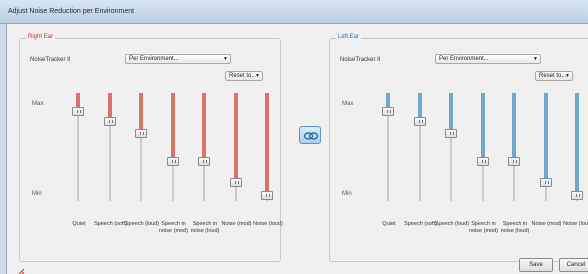 The image size is (588, 274). What do you see at coordinates (205, 175) in the screenshot?
I see `right-ear-slider: Speech in noise (loud)` at bounding box center [205, 175].